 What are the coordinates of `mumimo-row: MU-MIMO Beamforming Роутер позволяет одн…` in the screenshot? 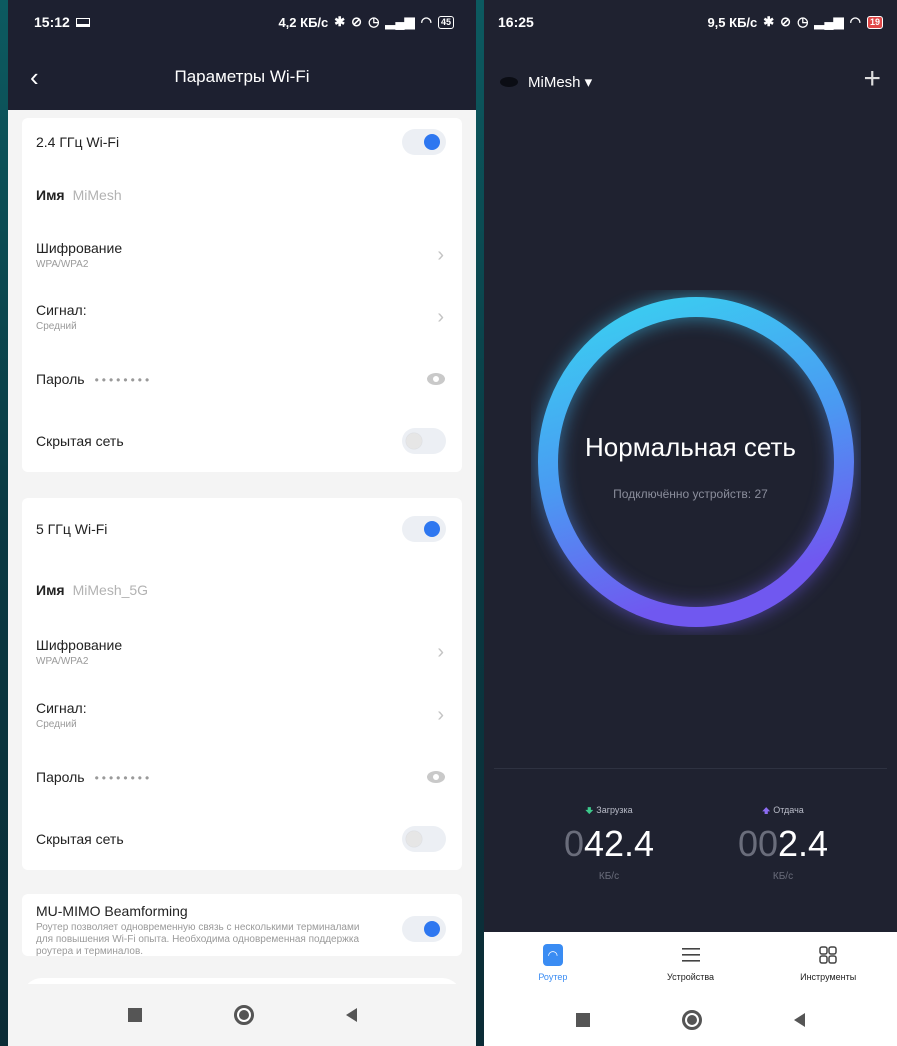 It's located at (242, 925).